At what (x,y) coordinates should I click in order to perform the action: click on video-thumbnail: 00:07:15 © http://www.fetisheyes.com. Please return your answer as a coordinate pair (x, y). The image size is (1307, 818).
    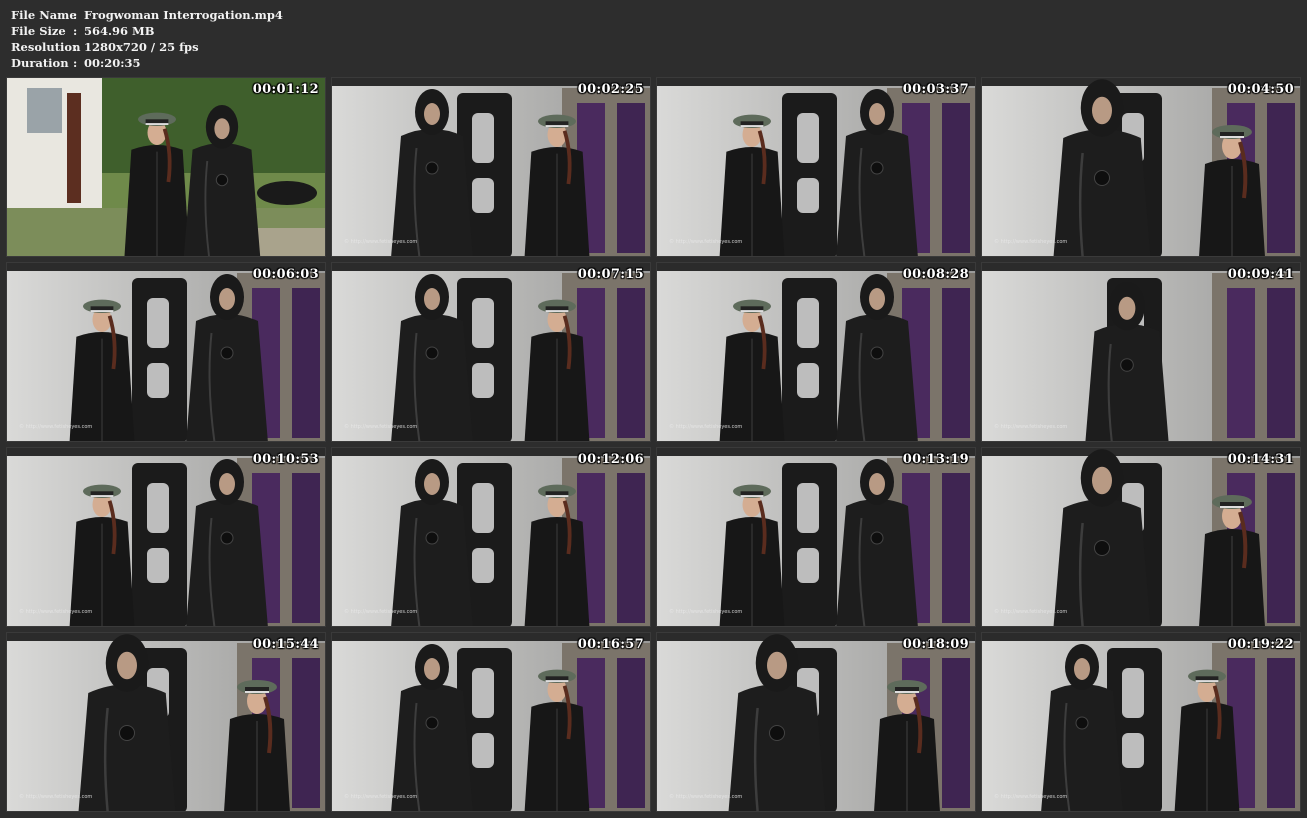
    Looking at the image, I should click on (491, 352).